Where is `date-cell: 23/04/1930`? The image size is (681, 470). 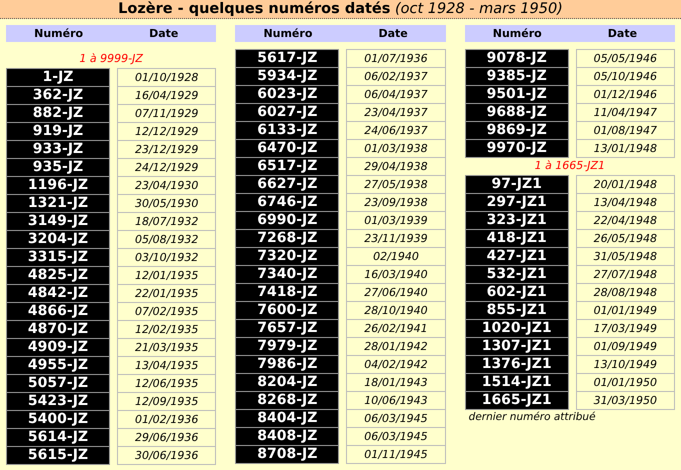
date-cell: 23/04/1930 is located at coordinates (166, 185).